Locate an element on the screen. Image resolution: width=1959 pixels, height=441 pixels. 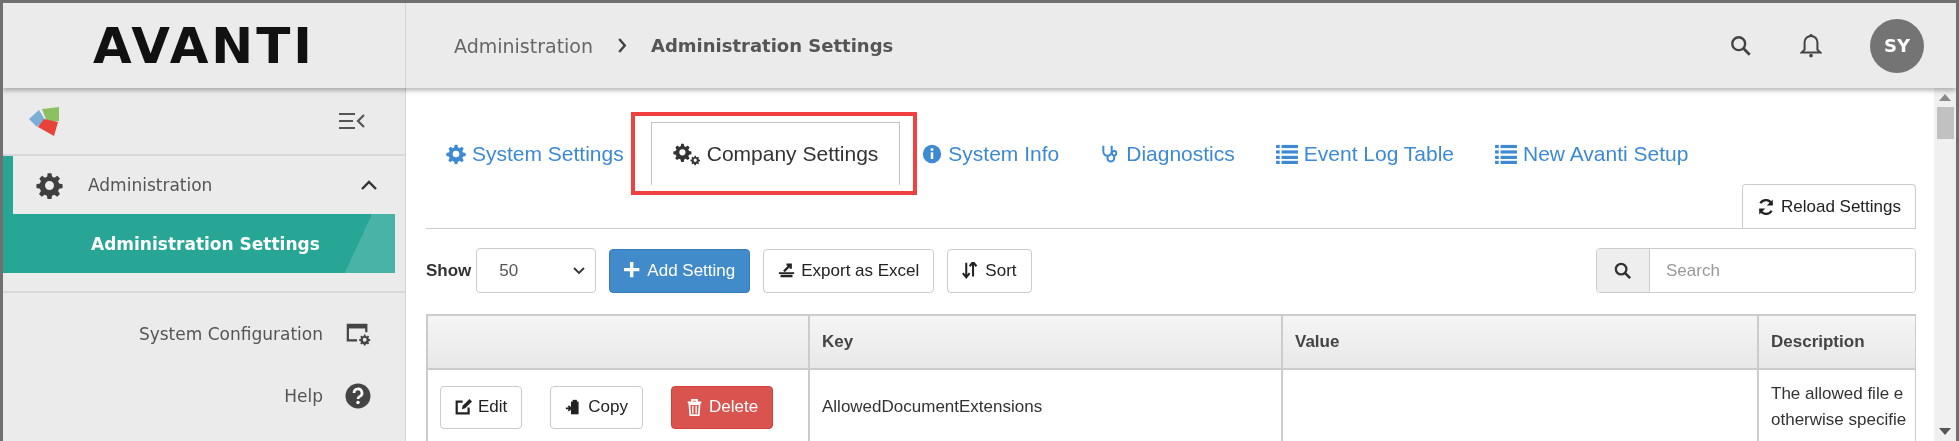
caret-up-icon is located at coordinates (369, 185).